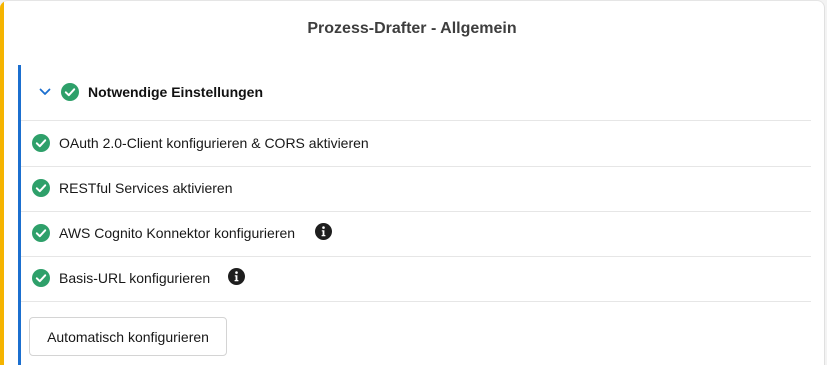 This screenshot has height=365, width=827. I want to click on checklist-item-label: AWS Cognito Konnektor konfigurieren, so click(177, 233).